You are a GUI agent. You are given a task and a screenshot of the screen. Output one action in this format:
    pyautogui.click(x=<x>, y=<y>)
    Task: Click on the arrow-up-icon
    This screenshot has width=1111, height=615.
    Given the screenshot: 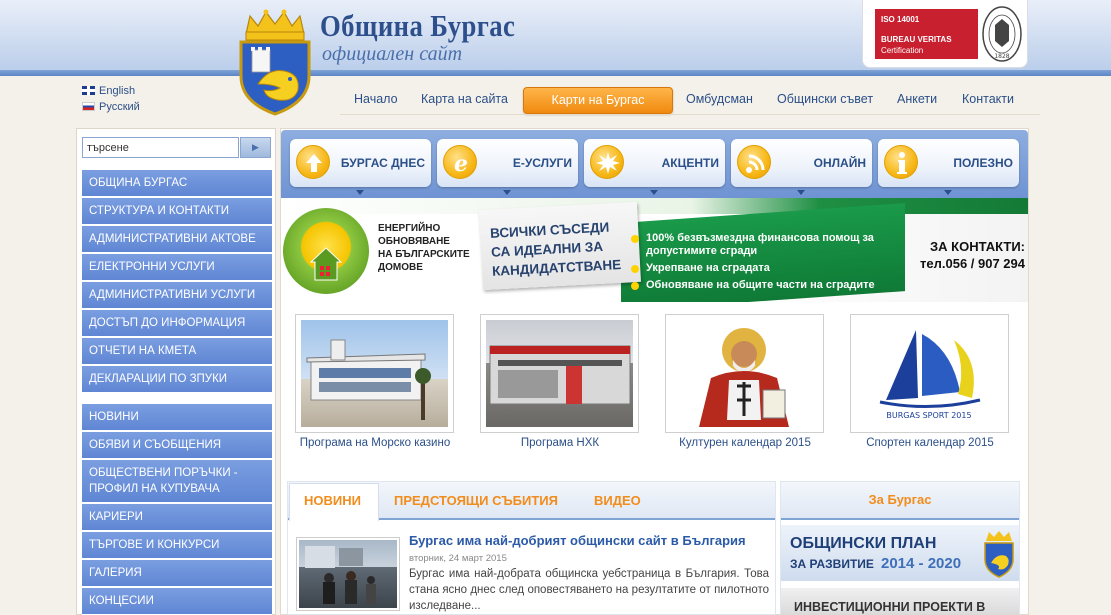 What is the action you would take?
    pyautogui.click(x=313, y=162)
    